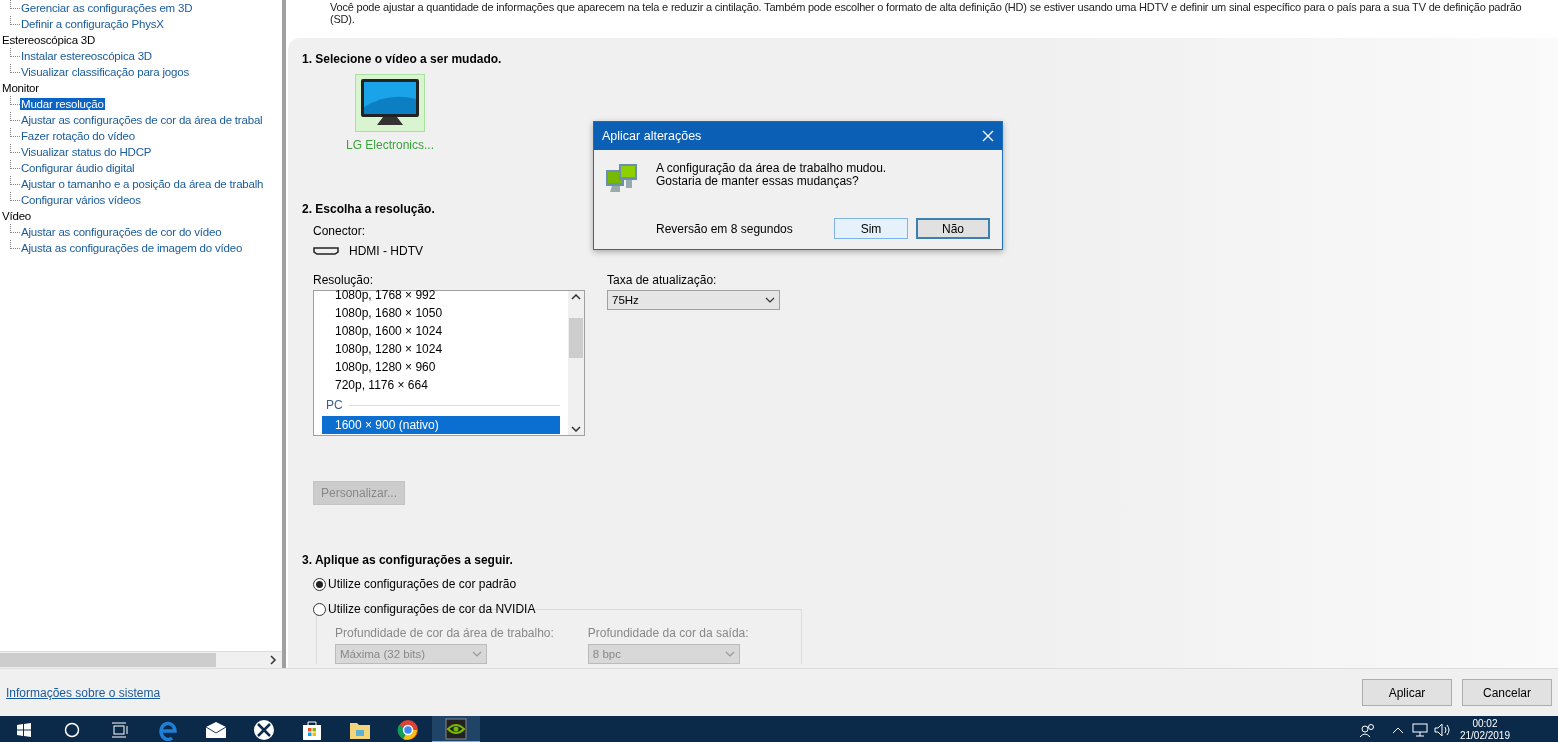 Image resolution: width=1558 pixels, height=742 pixels. I want to click on people-icon, so click(1367, 729).